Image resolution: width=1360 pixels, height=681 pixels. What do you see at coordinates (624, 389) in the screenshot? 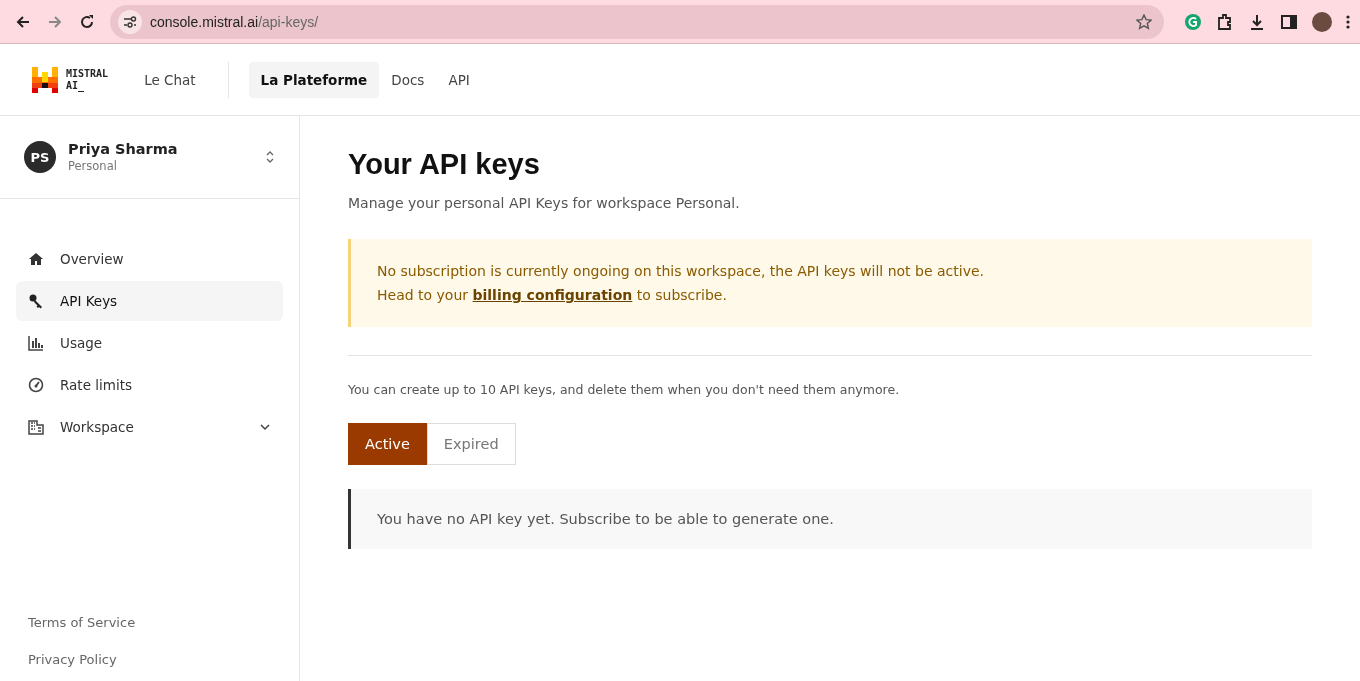
I see `info-text: You can create up to 10 API keys, and delete them when you don't need them anymore.` at bounding box center [624, 389].